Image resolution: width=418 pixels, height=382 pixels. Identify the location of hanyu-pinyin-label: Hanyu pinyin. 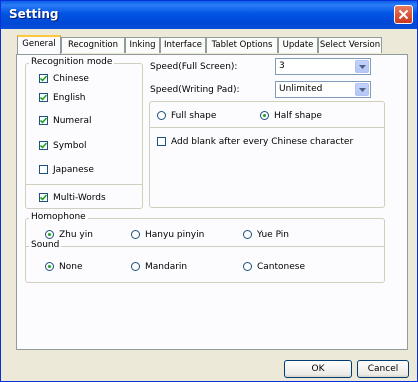
(175, 234).